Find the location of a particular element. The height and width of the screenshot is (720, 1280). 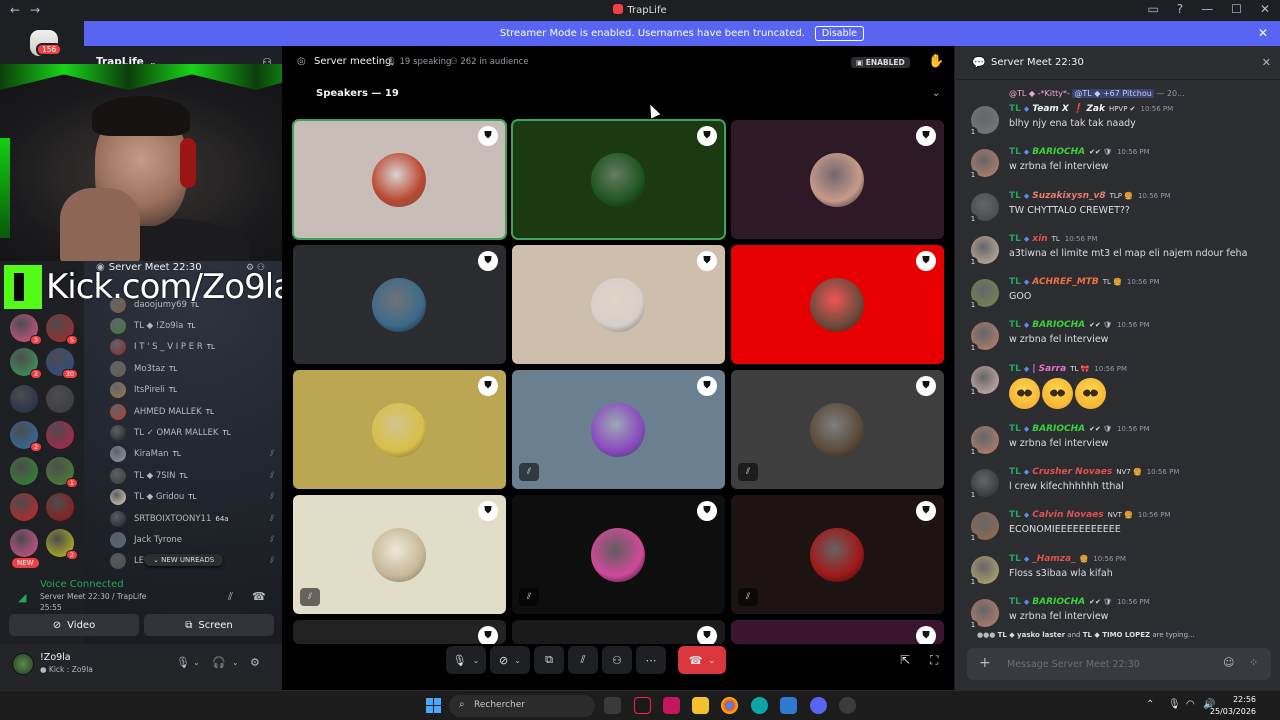

tray-chevron-icon: ⌃ is located at coordinates (1150, 704).